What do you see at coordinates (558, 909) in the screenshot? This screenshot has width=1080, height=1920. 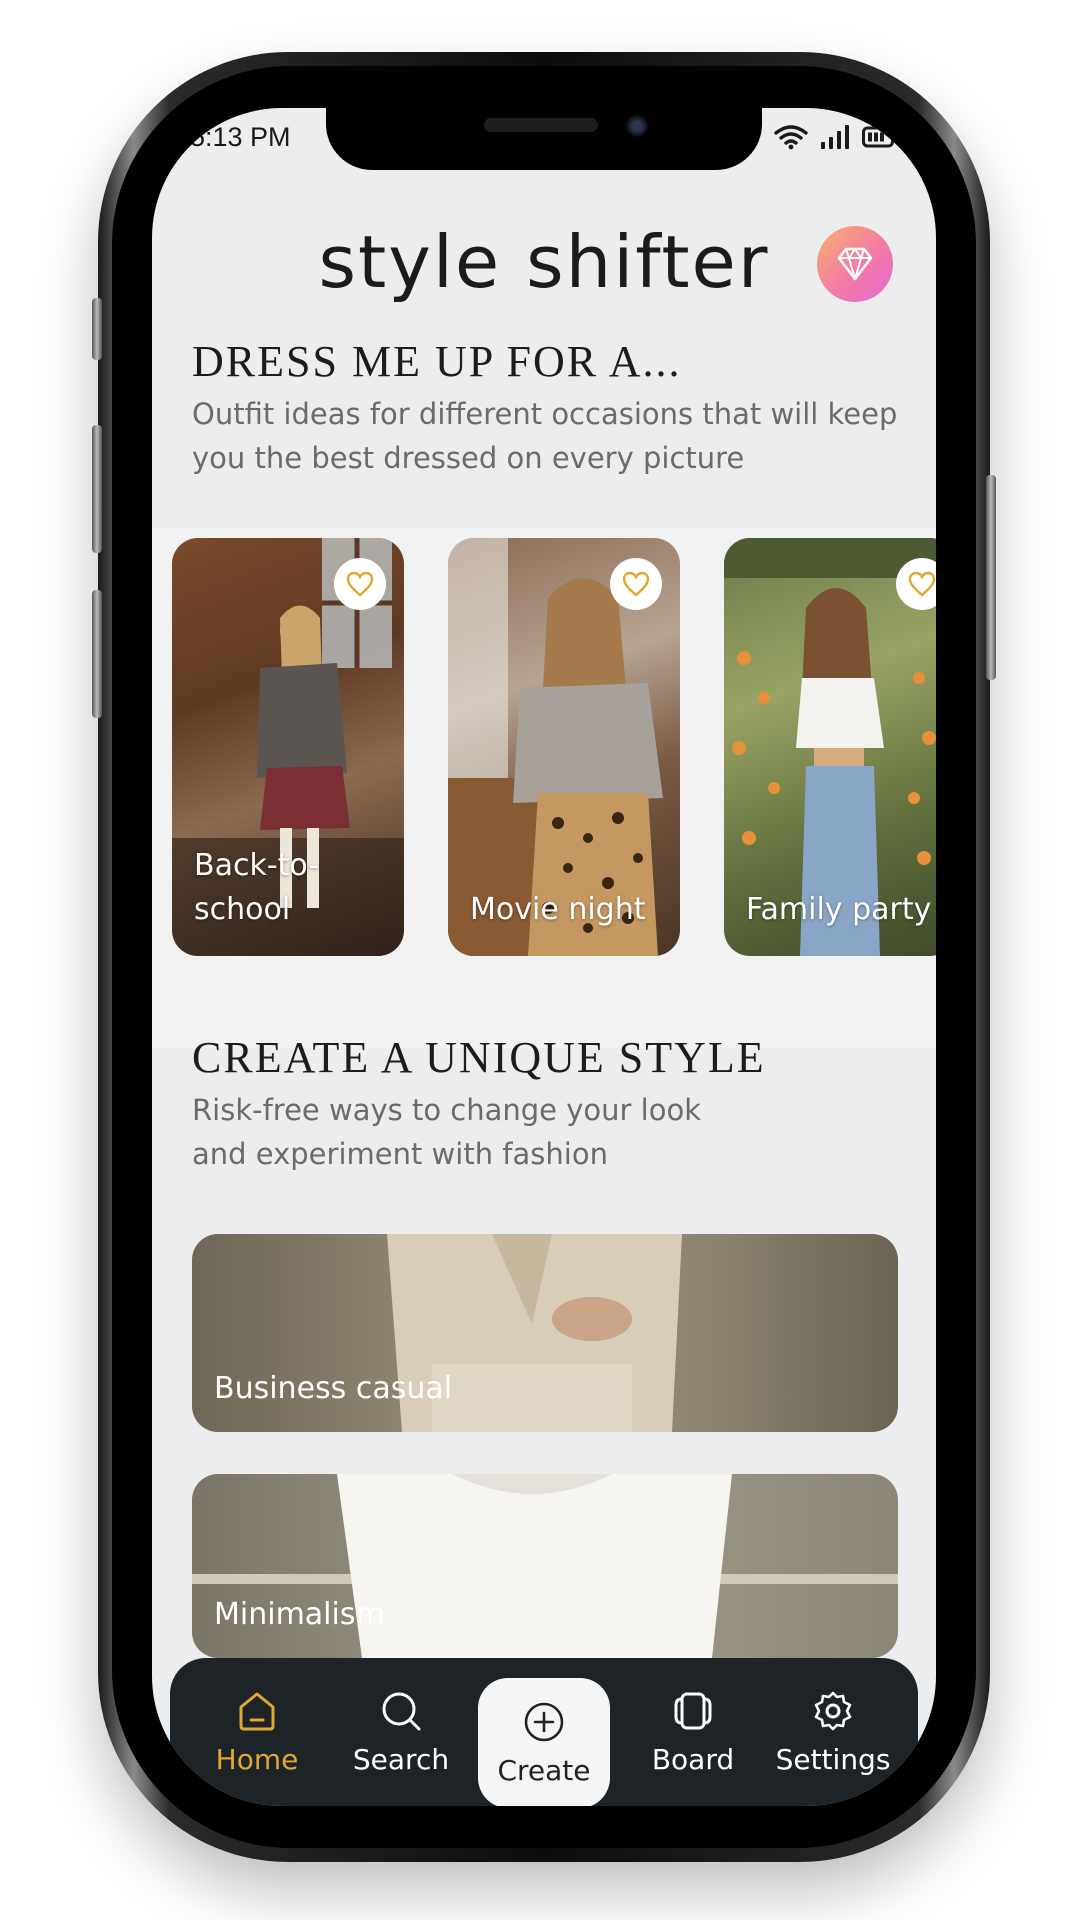 I see `occasion-label: Movie night` at bounding box center [558, 909].